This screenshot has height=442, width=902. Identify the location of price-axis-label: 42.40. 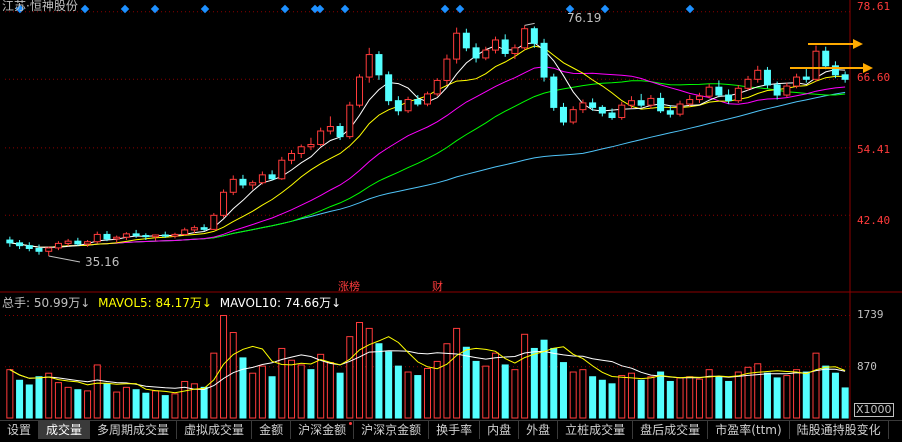
(874, 220).